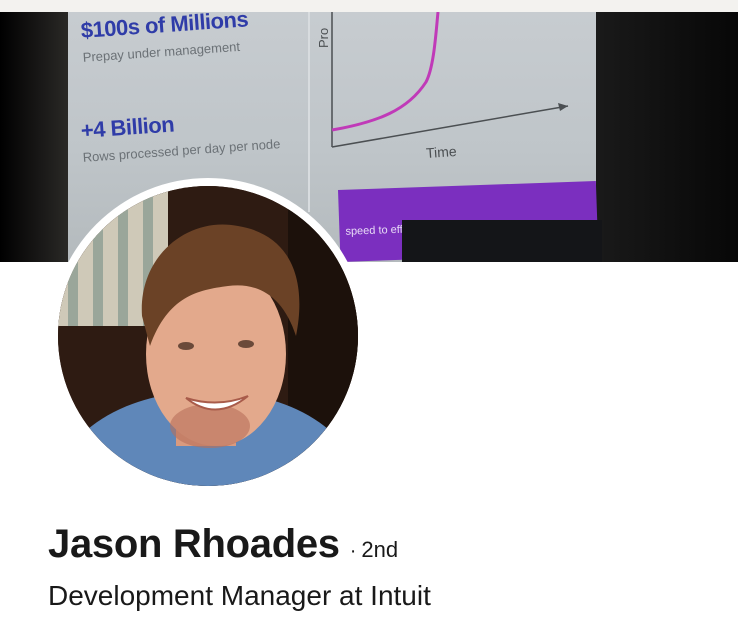  I want to click on cover-right-shadow, so click(666, 137).